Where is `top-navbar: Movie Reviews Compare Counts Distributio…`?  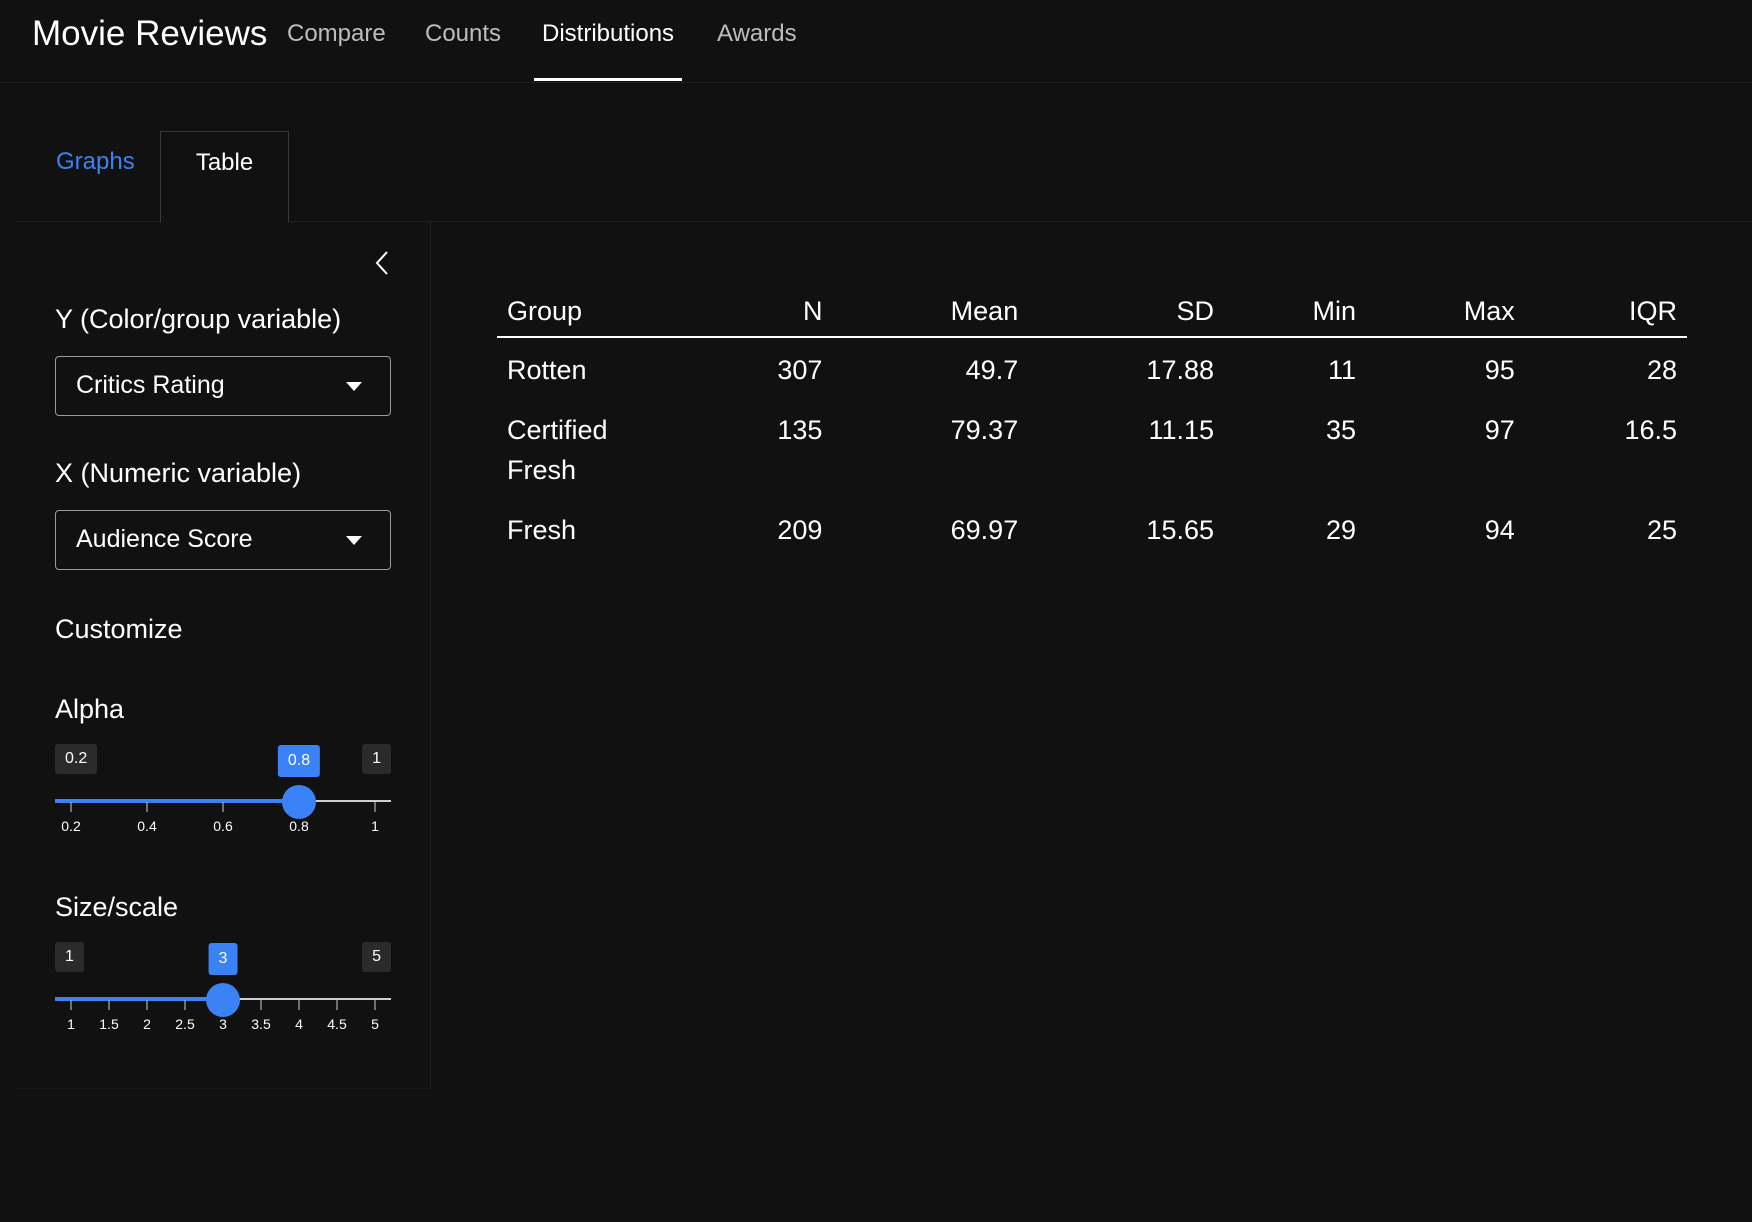 top-navbar: Movie Reviews Compare Counts Distributio… is located at coordinates (876, 41).